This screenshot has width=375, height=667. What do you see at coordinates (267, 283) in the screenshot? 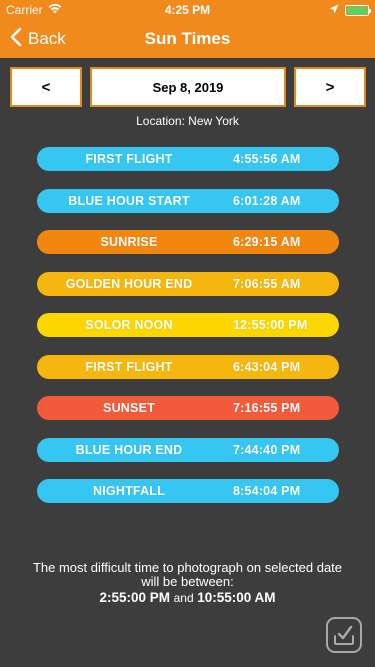
I see `time-row-value: 7:06:55 AM` at bounding box center [267, 283].